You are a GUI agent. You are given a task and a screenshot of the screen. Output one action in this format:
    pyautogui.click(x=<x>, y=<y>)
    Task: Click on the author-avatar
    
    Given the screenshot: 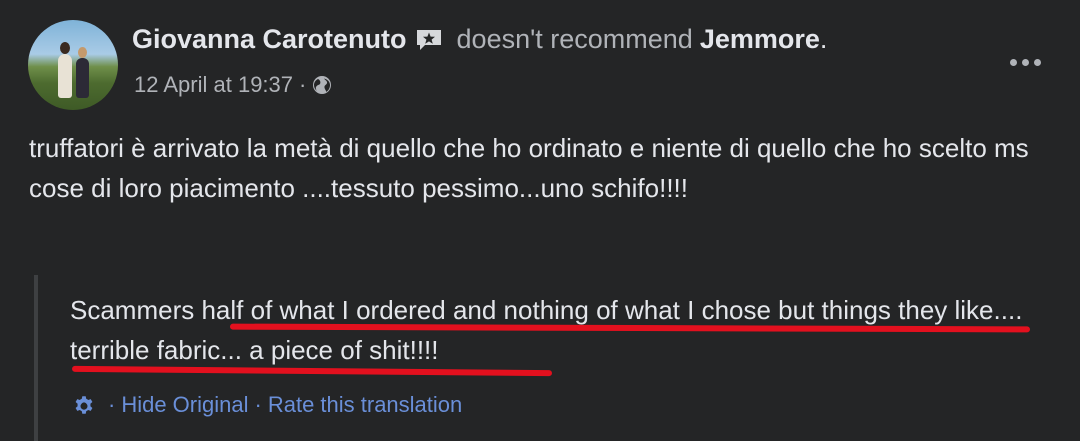 What is the action you would take?
    pyautogui.click(x=73, y=65)
    